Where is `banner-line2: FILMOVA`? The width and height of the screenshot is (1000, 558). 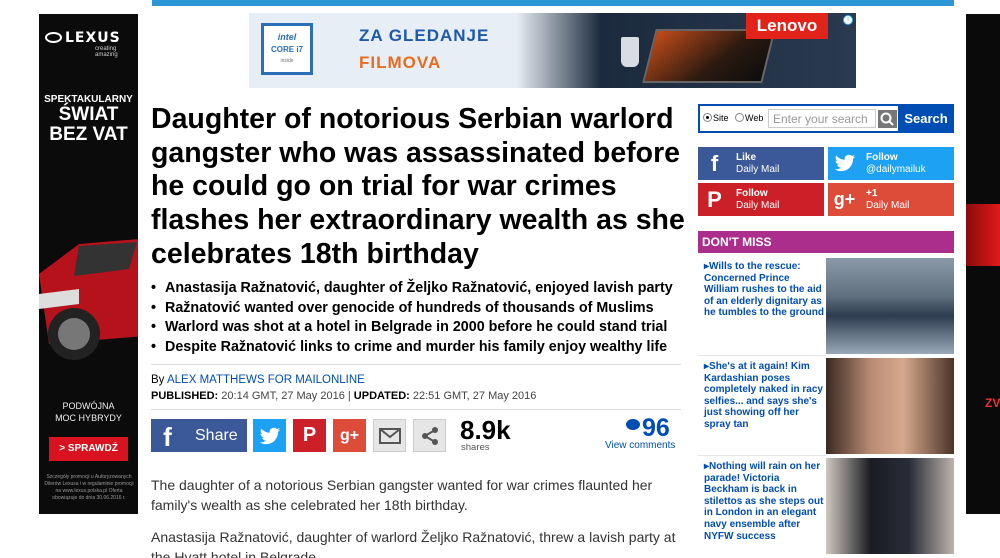 banner-line2: FILMOVA is located at coordinates (400, 62).